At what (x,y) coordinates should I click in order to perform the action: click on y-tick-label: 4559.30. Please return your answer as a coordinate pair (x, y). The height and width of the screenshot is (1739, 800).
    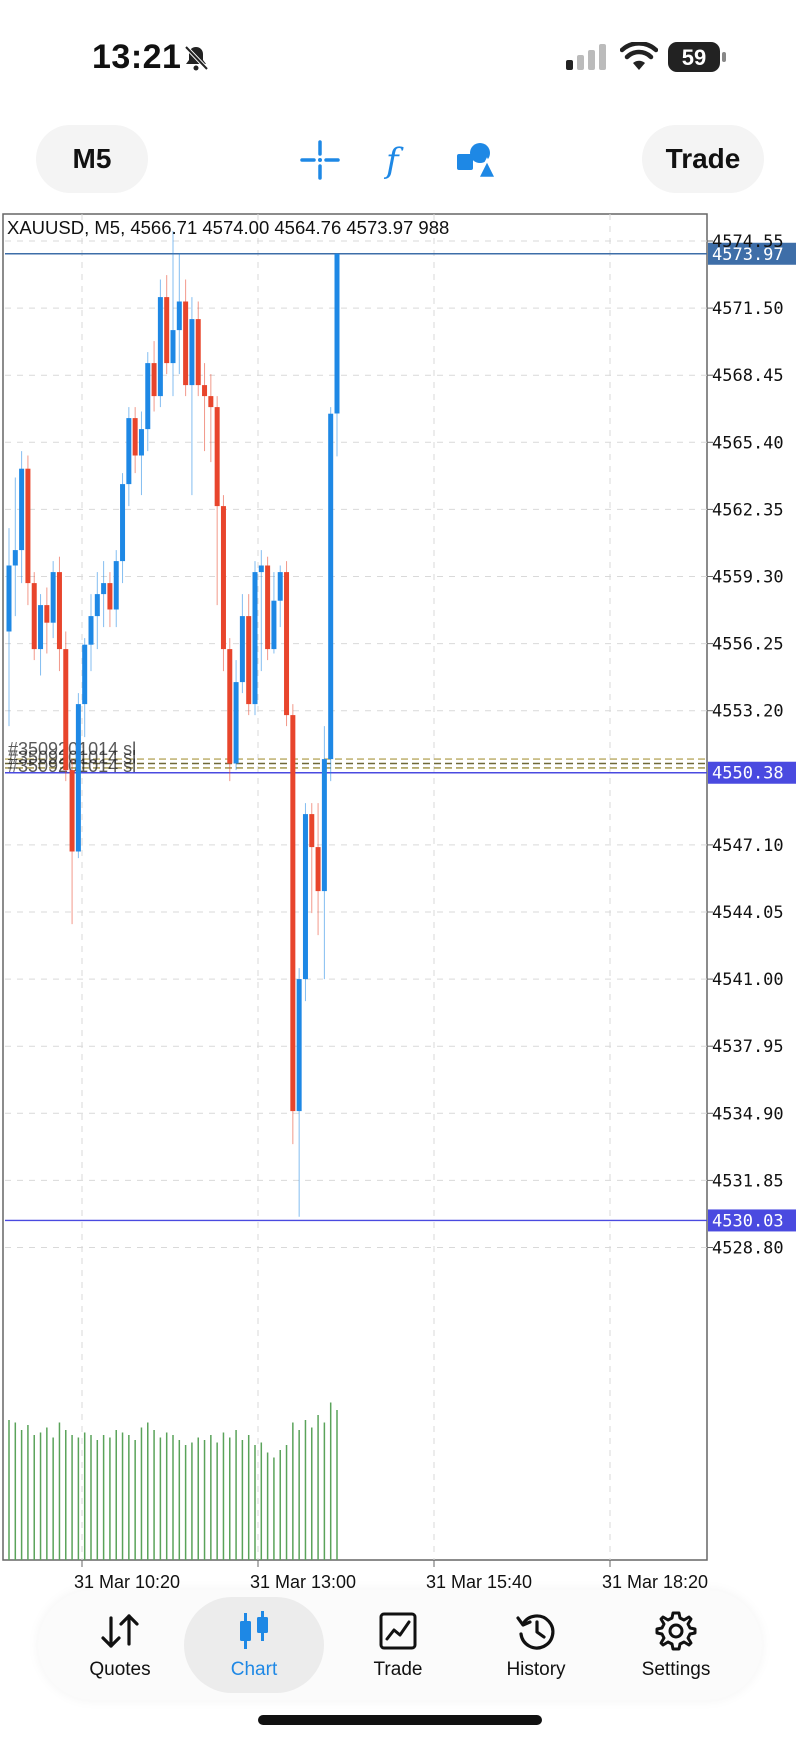
    Looking at the image, I should click on (748, 578).